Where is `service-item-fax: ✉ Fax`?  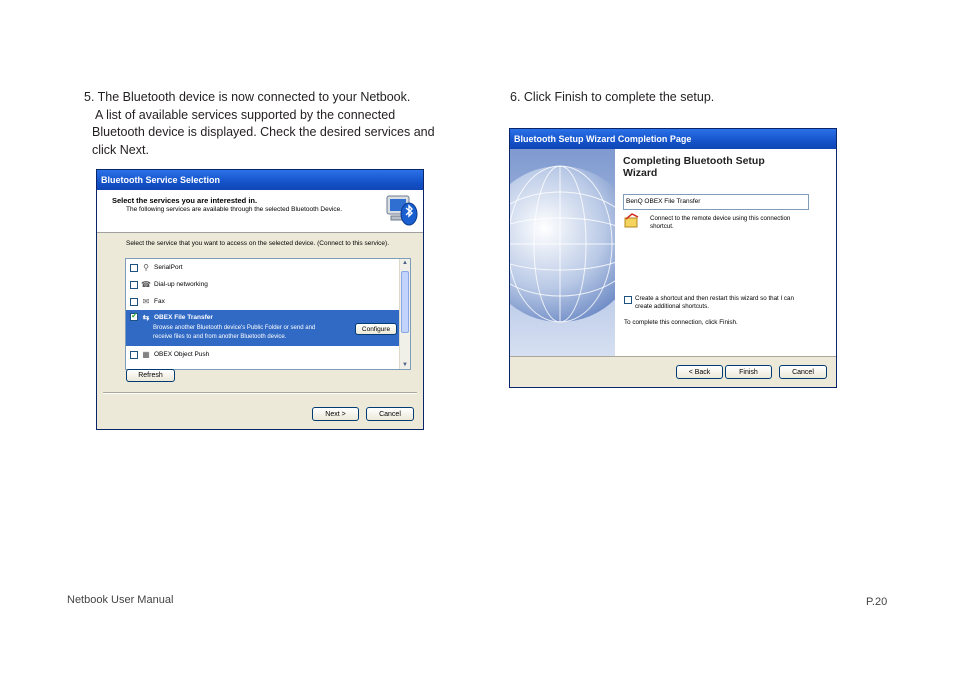 service-item-fax: ✉ Fax is located at coordinates (268, 301).